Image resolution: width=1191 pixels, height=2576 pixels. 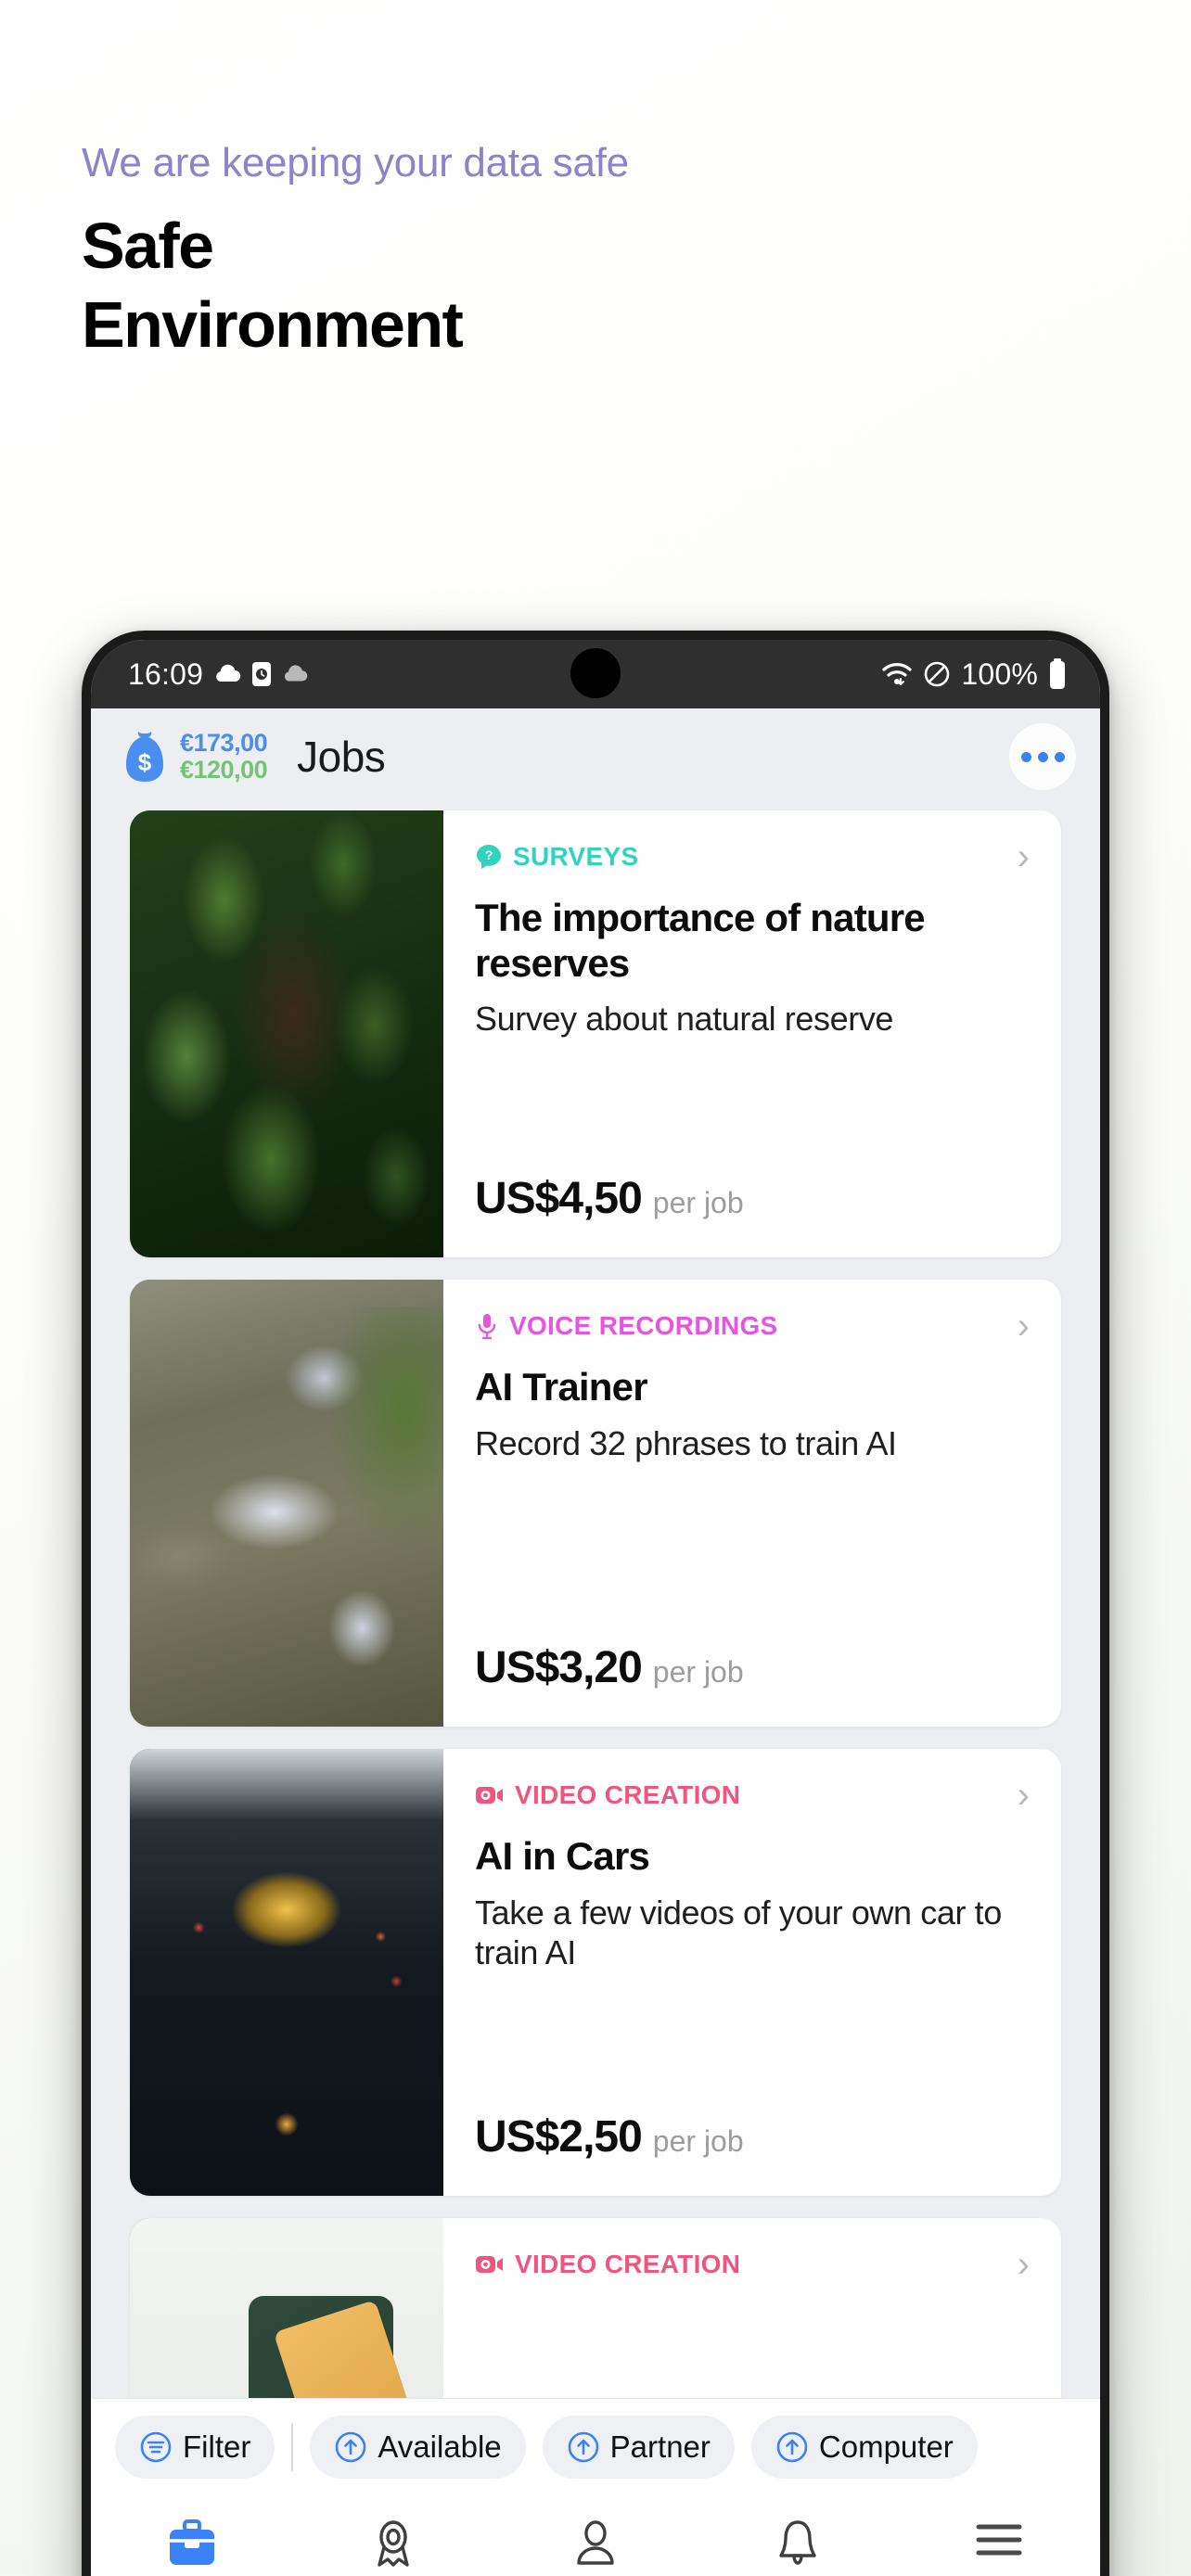 I want to click on job-description: Survey about natural reserve, so click(x=684, y=1019).